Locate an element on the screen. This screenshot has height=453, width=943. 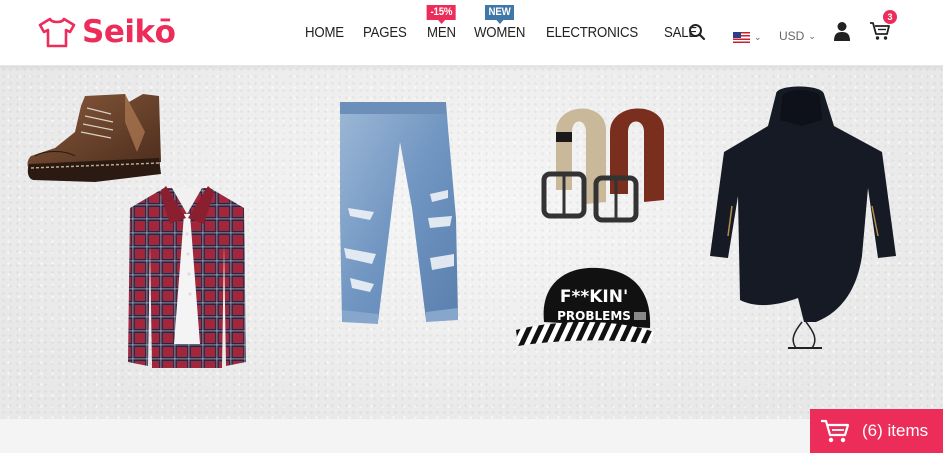
nav-women-label: WOMEN is located at coordinates (499, 32).